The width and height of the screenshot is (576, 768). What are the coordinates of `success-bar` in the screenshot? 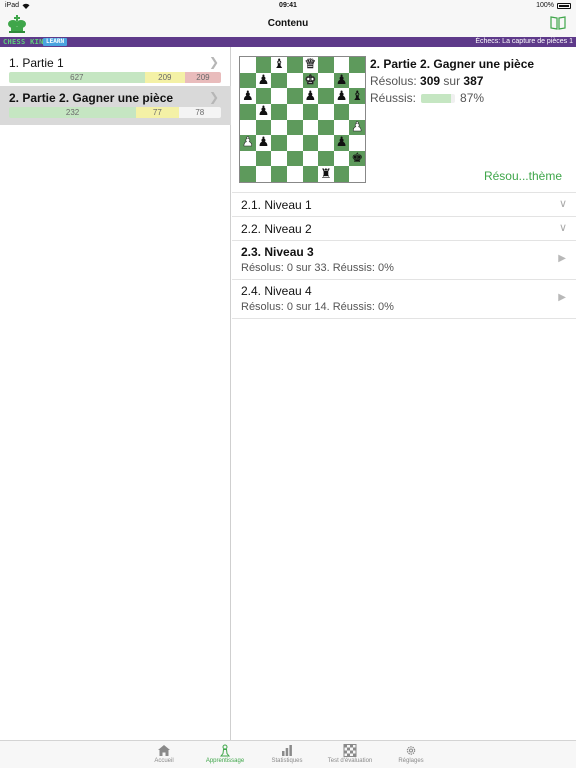 It's located at (438, 98).